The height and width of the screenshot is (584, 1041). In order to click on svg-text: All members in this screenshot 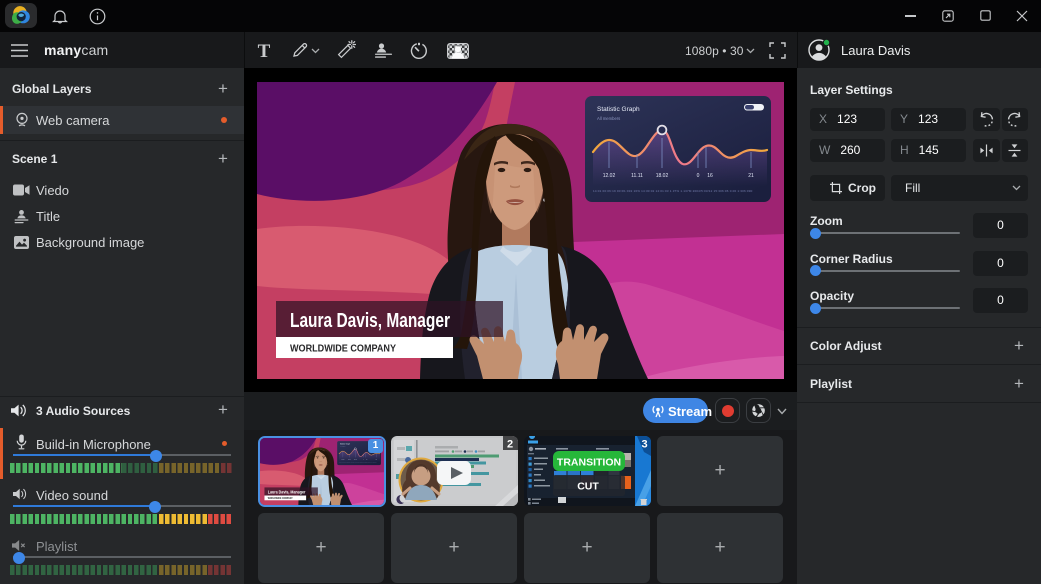, I will do `click(608, 118)`.